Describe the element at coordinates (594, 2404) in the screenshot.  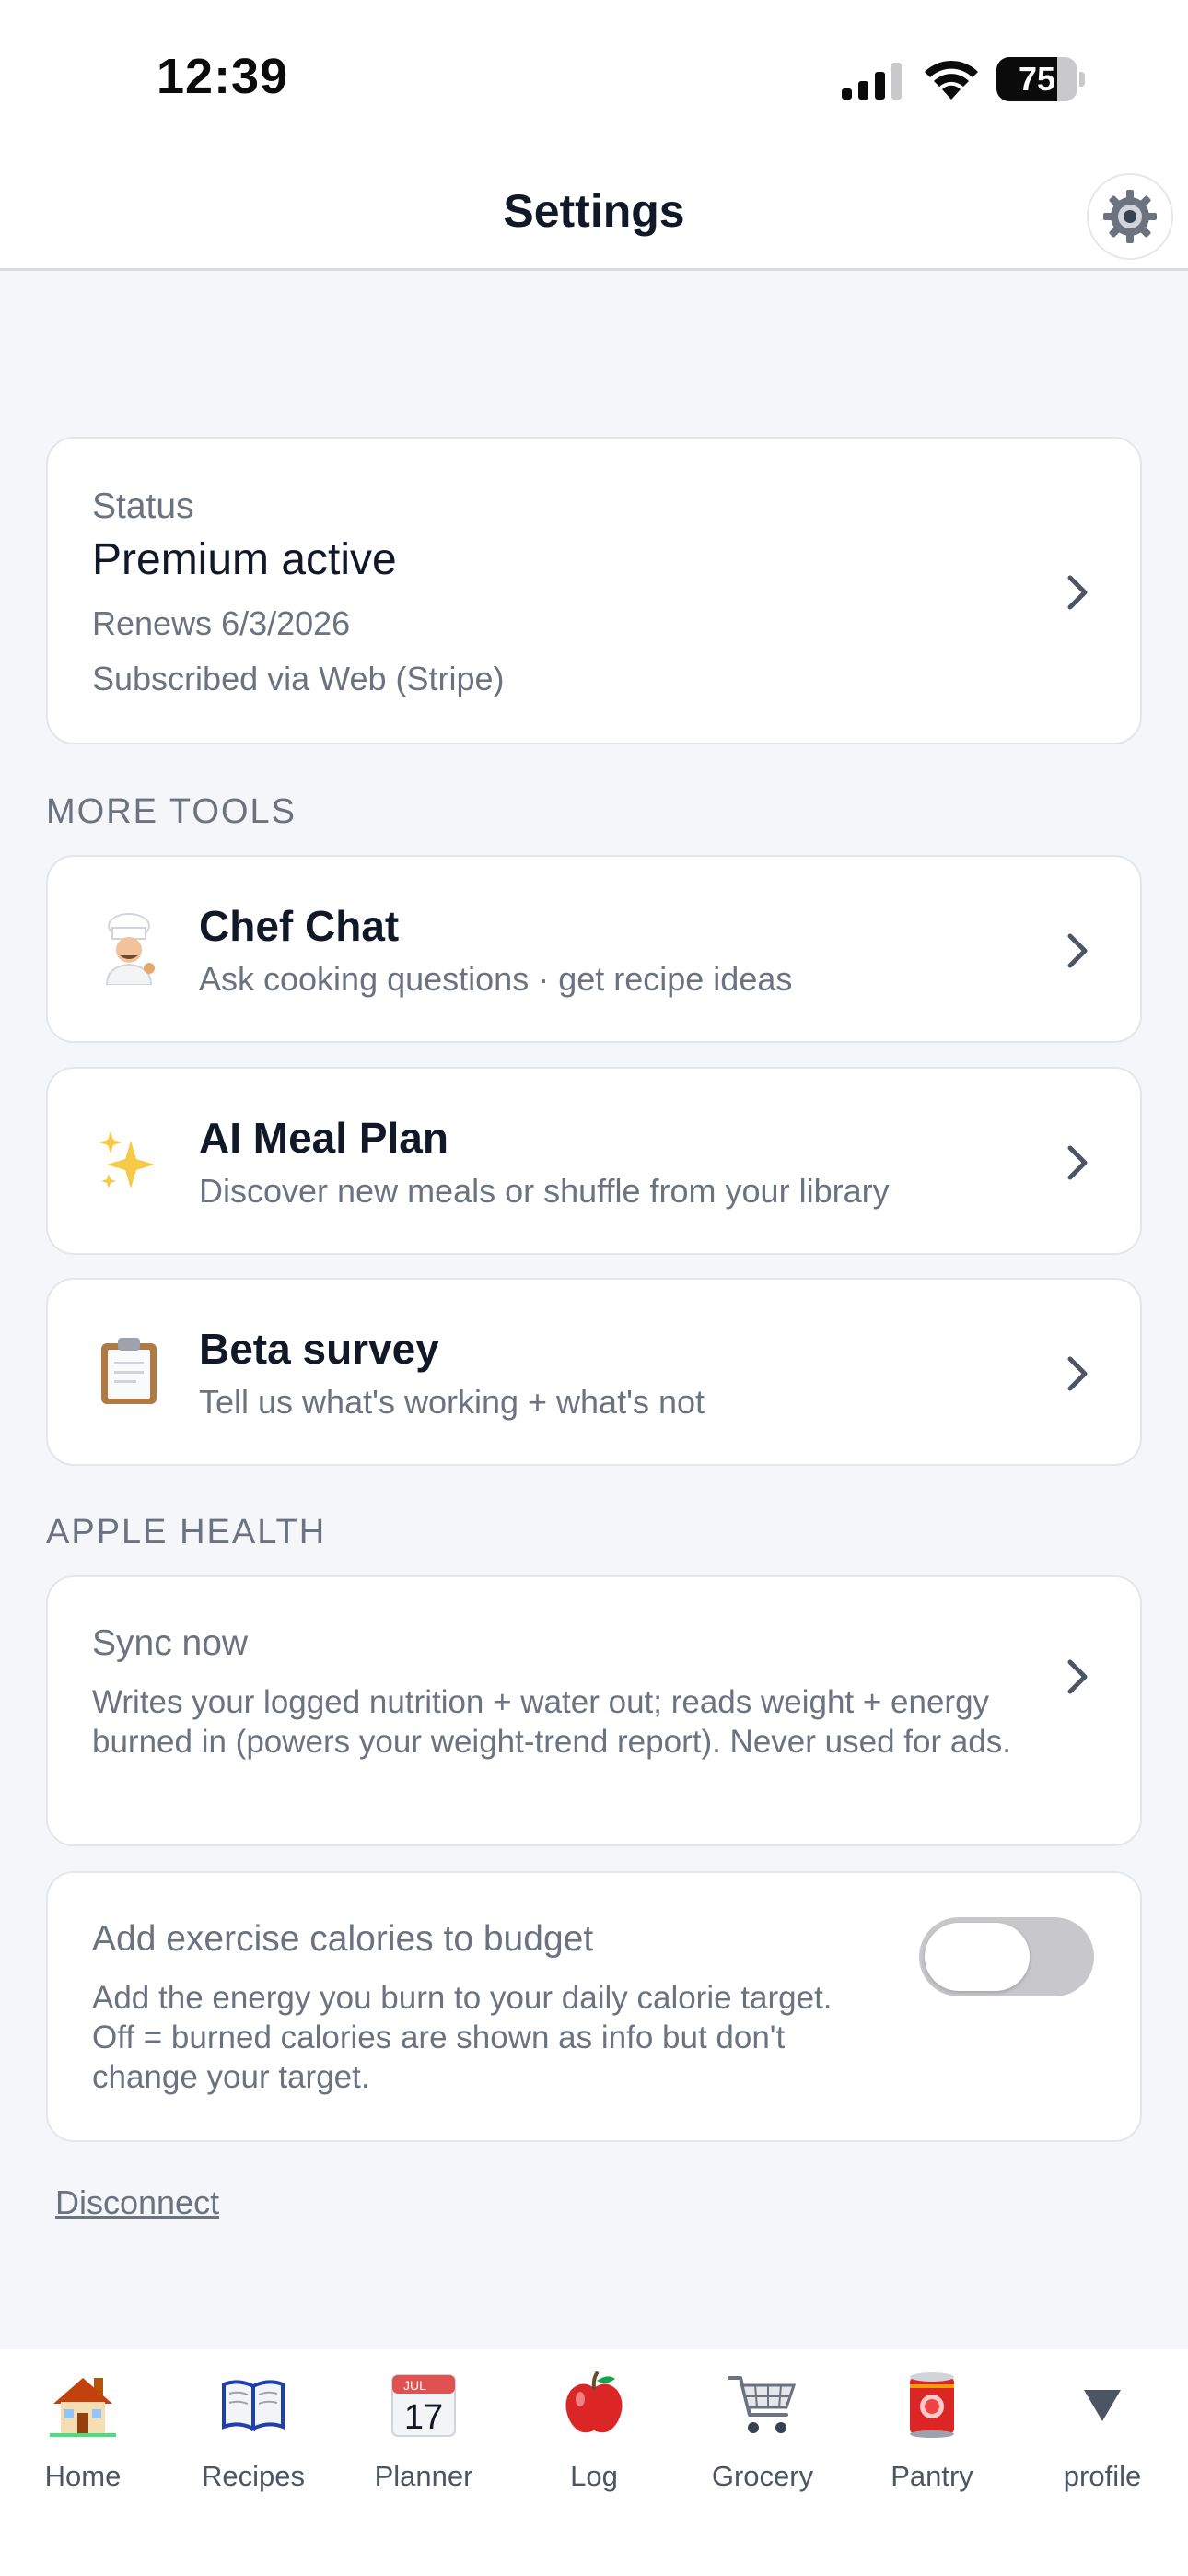
I see `apple-icon` at that location.